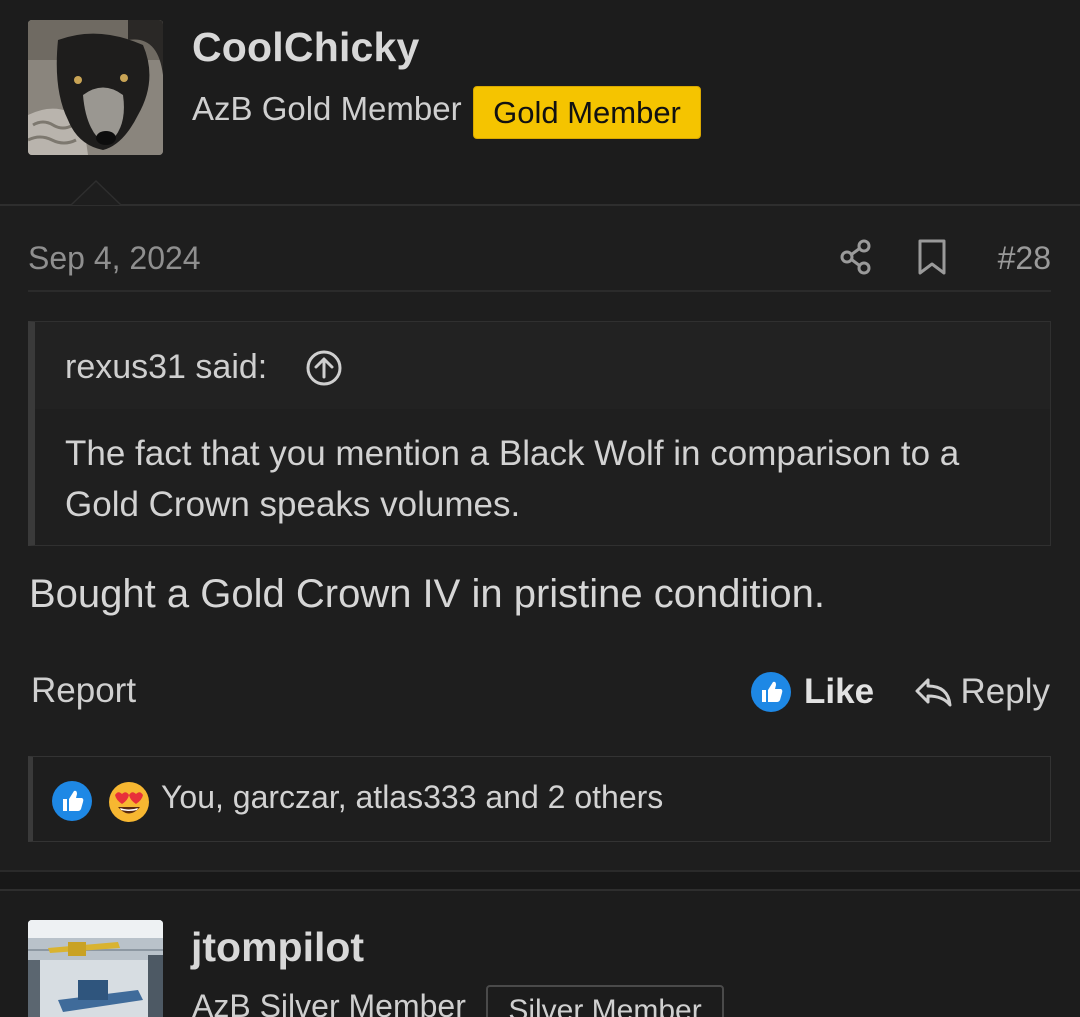 This screenshot has height=1017, width=1080. I want to click on gold-member-banner: Gold Member, so click(587, 112).